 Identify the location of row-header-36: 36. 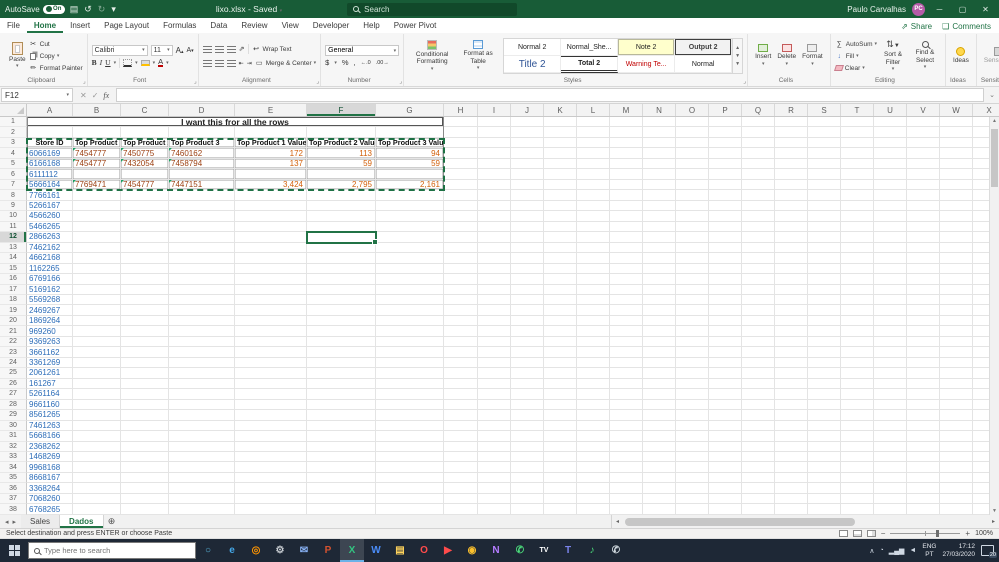
(13, 488).